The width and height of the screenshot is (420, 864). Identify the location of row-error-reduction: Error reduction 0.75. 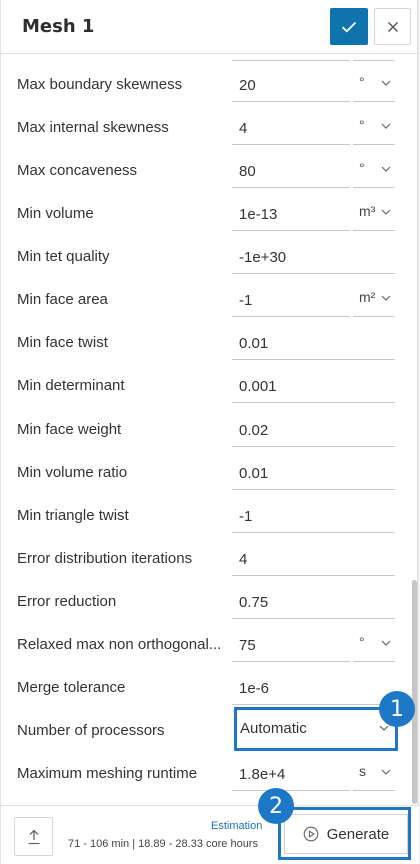
(206, 602).